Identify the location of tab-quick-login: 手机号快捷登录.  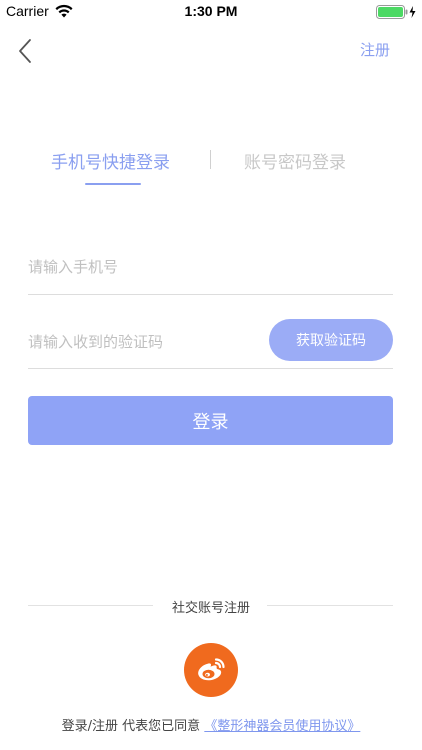
(110, 160).